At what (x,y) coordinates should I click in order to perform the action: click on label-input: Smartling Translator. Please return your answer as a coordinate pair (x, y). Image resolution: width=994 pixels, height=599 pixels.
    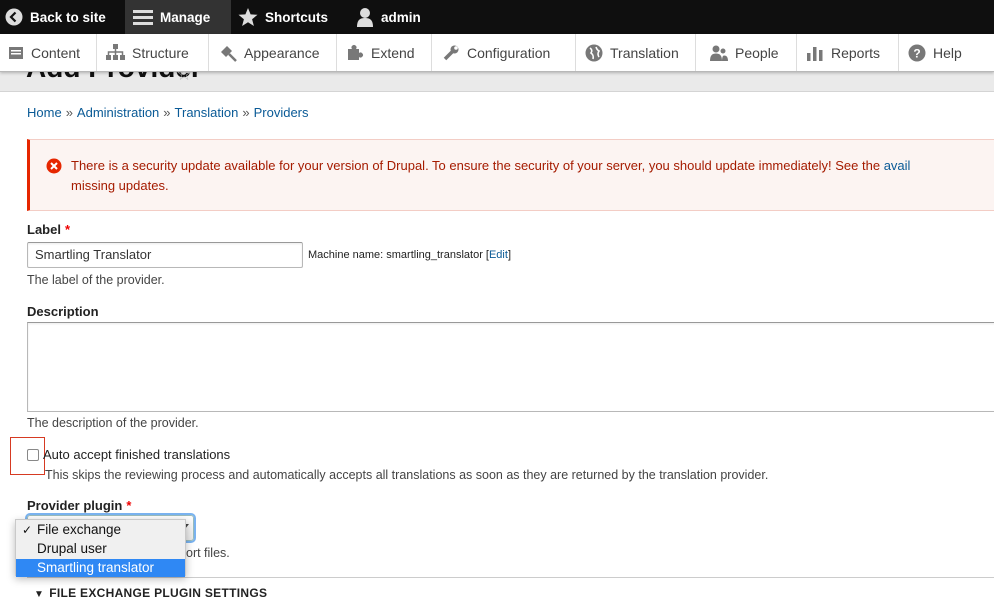
    Looking at the image, I should click on (165, 255).